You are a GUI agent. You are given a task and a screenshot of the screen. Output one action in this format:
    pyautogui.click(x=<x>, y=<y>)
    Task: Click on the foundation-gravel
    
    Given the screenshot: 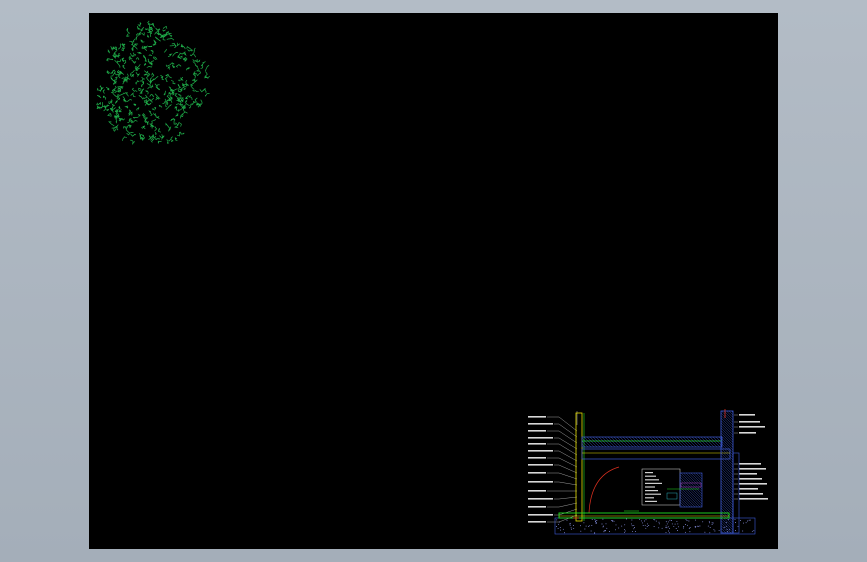 What is the action you would take?
    pyautogui.click(x=655, y=526)
    